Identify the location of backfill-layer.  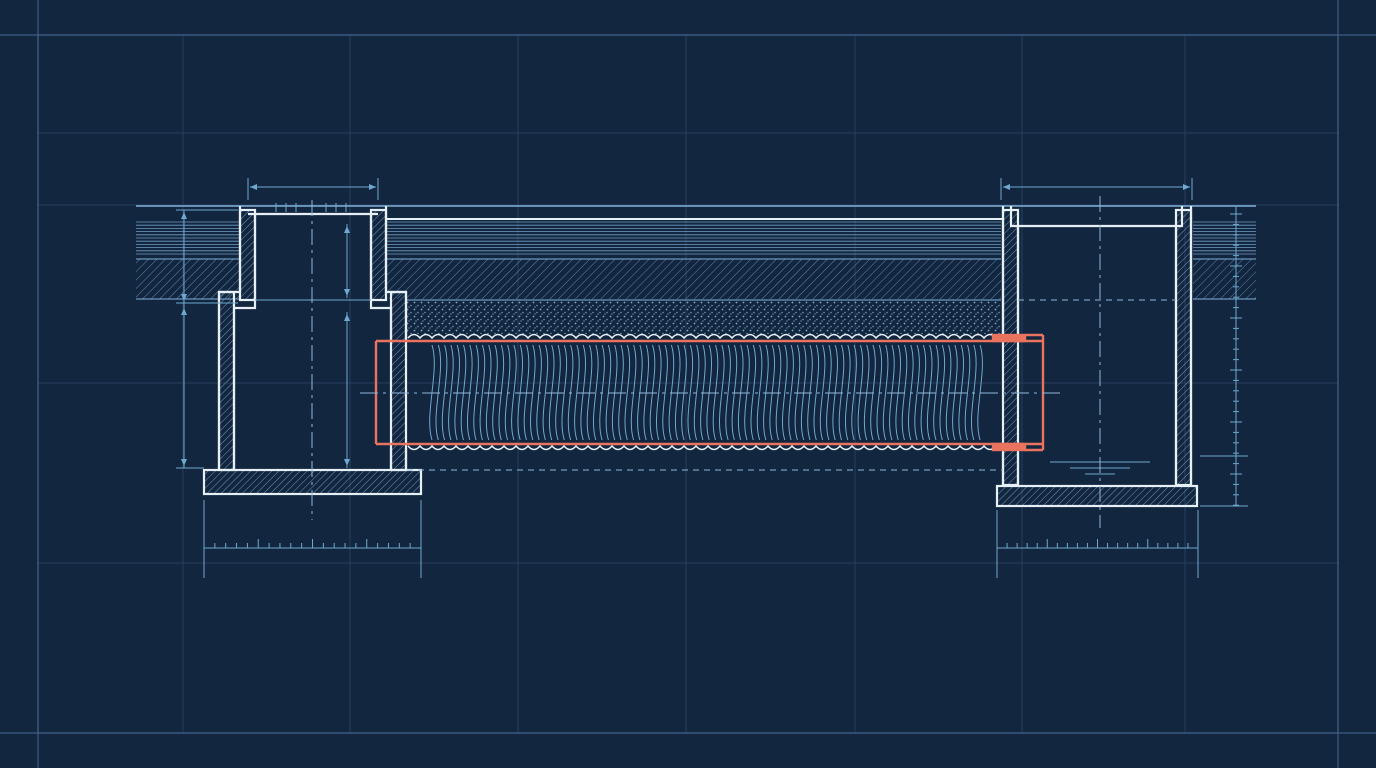
(704, 316).